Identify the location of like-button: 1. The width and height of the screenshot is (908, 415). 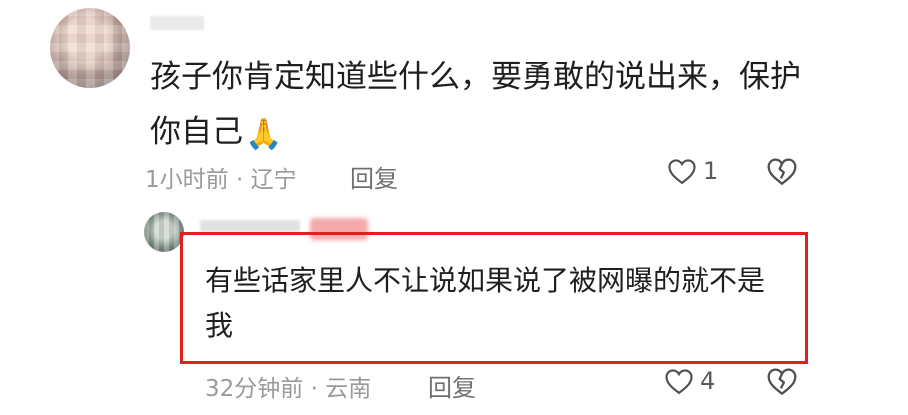
(692, 171).